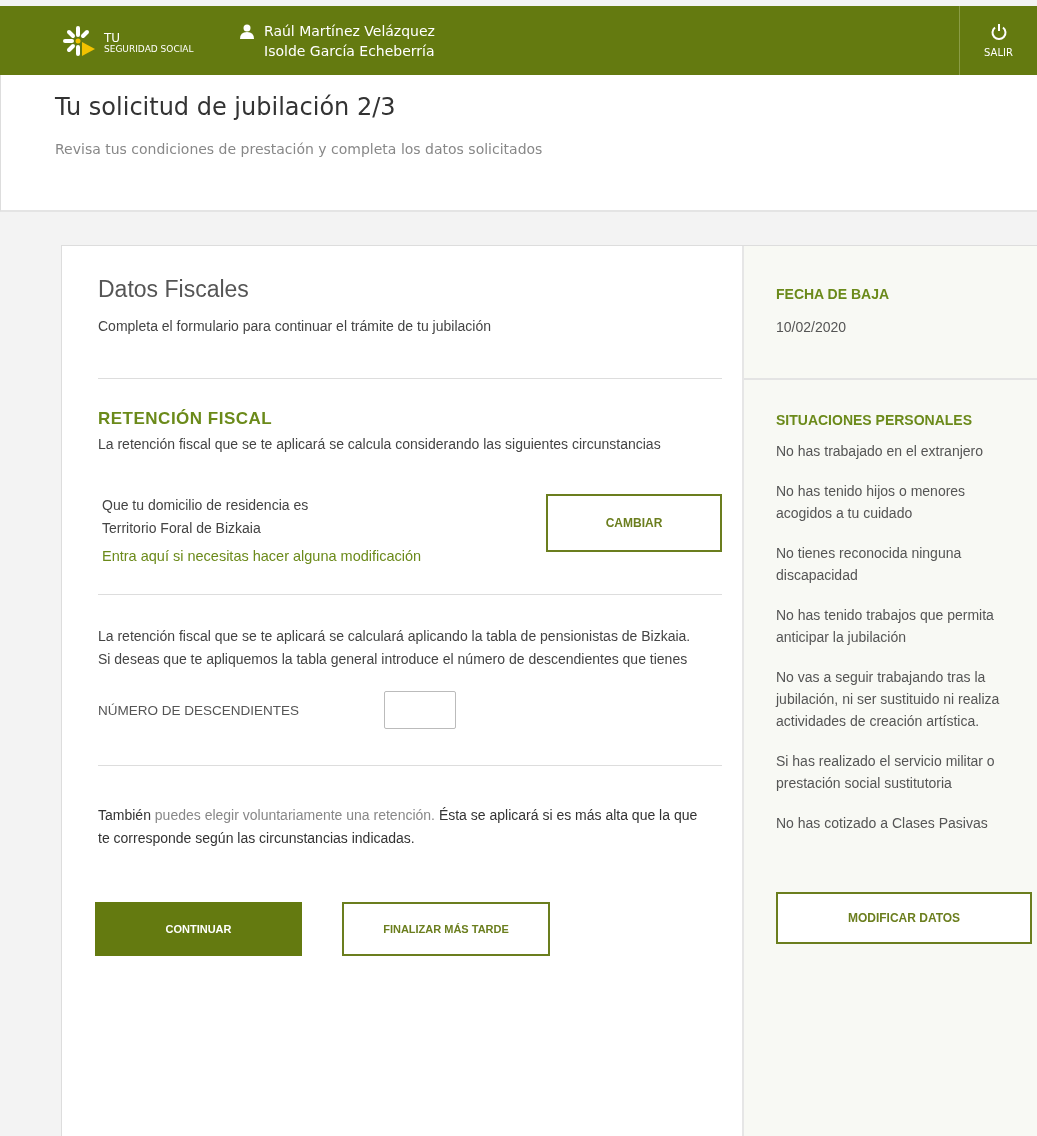 The width and height of the screenshot is (1037, 1136). What do you see at coordinates (295, 326) in the screenshot?
I see `form-intro: Completa el formulario para continuar el trámite de tu jubilación` at bounding box center [295, 326].